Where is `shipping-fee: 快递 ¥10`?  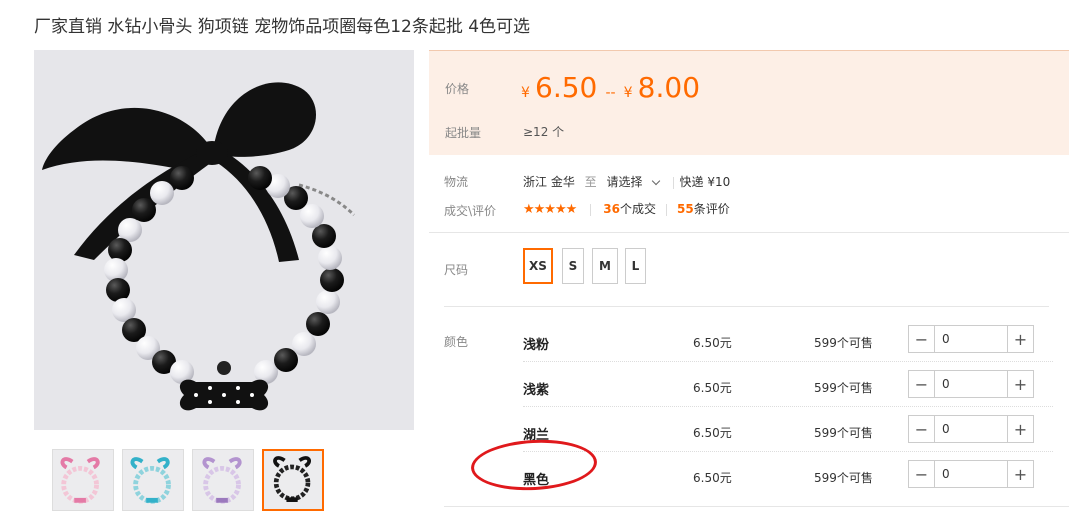
shipping-fee: 快递 ¥10 is located at coordinates (705, 182).